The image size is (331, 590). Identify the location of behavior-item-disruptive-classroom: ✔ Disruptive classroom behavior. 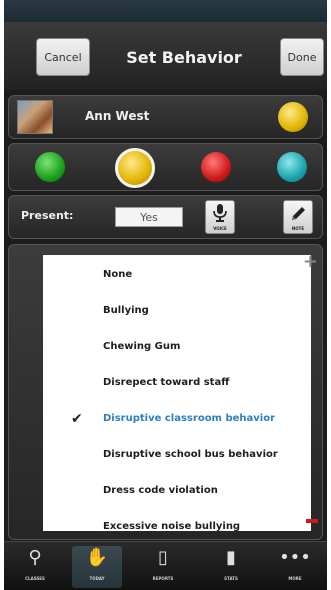
(177, 421).